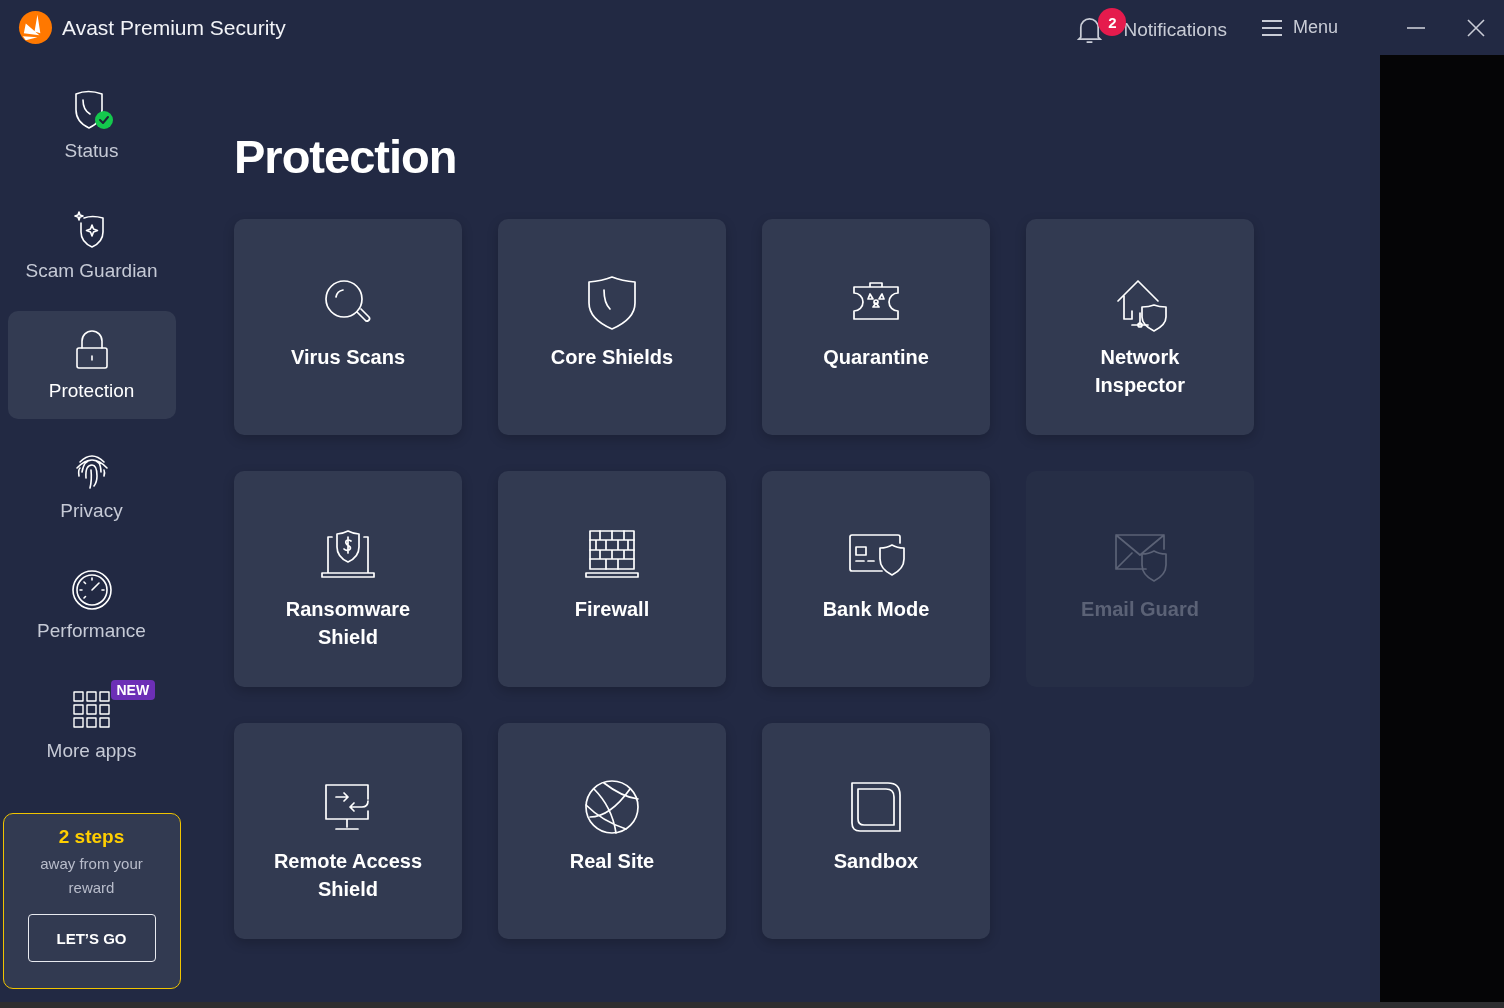 This screenshot has width=1504, height=1008. I want to click on feature-tile: Ransomware Shield, so click(348, 579).